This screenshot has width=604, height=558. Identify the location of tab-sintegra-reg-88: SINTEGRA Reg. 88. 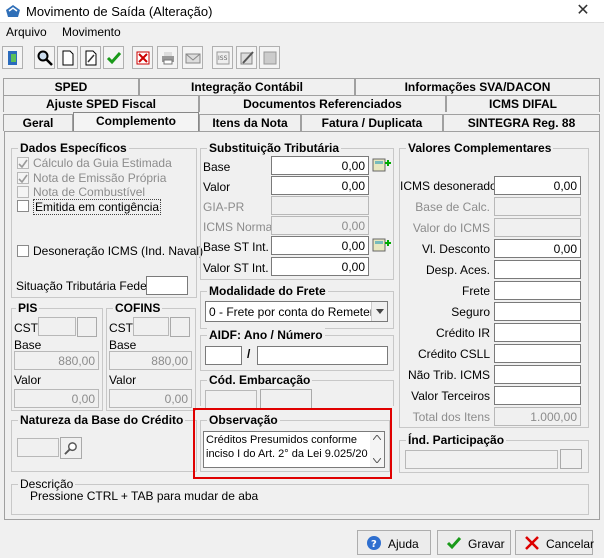
(521, 122).